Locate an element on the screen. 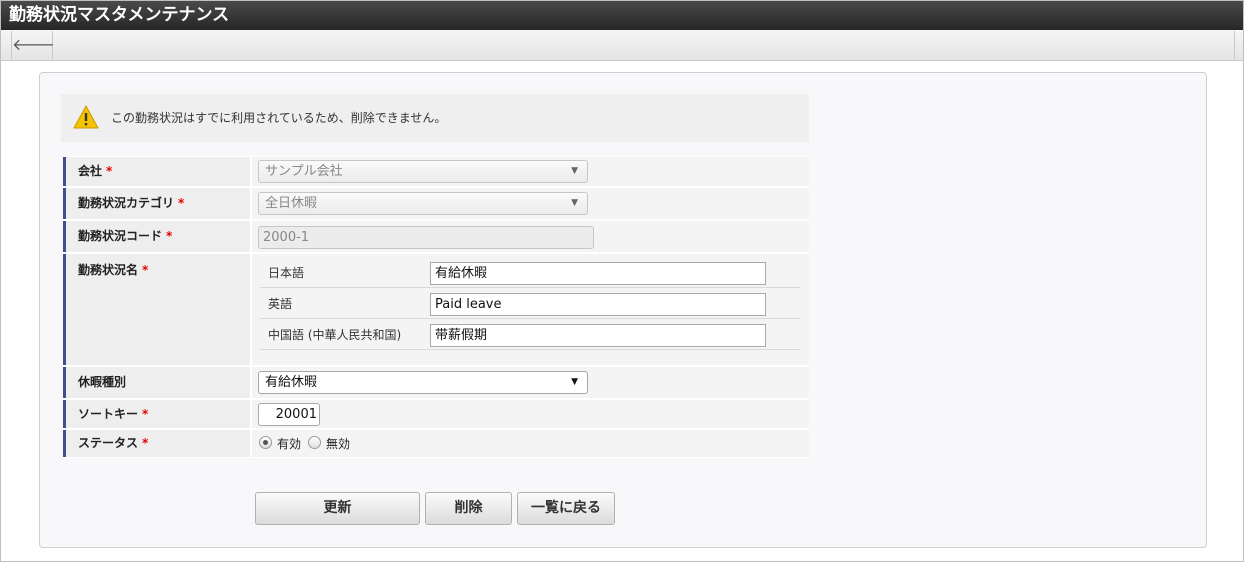  company-row: 会社 * サンプル会社 ▼ is located at coordinates (436, 171).